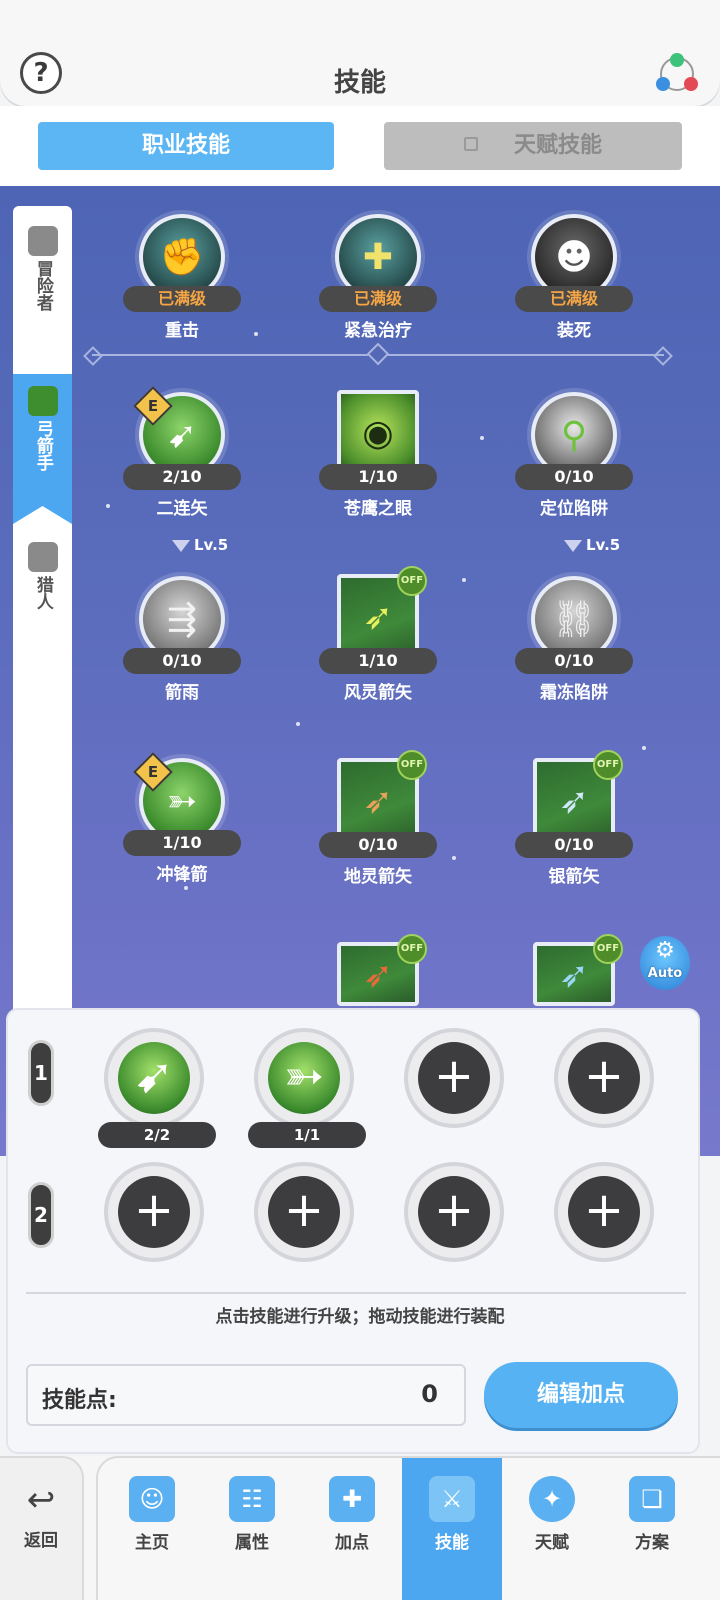 This screenshot has height=1600, width=720. I want to click on sword-skill-icon: ⚔, so click(452, 1499).